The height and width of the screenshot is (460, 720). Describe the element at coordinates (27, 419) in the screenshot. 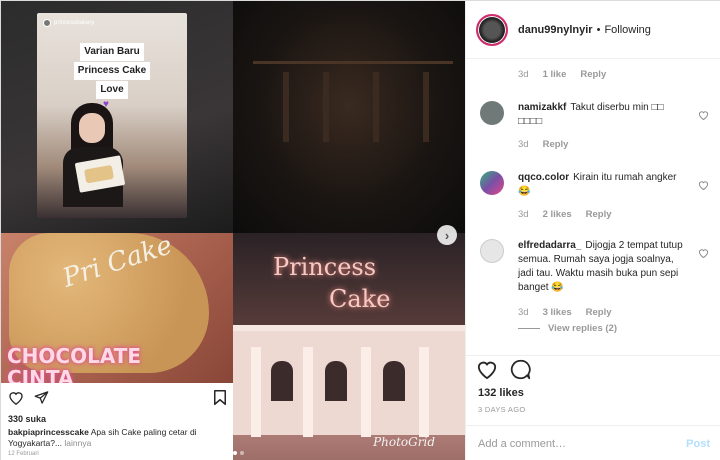

I see `embedded-post-likes: 330 suka` at that location.